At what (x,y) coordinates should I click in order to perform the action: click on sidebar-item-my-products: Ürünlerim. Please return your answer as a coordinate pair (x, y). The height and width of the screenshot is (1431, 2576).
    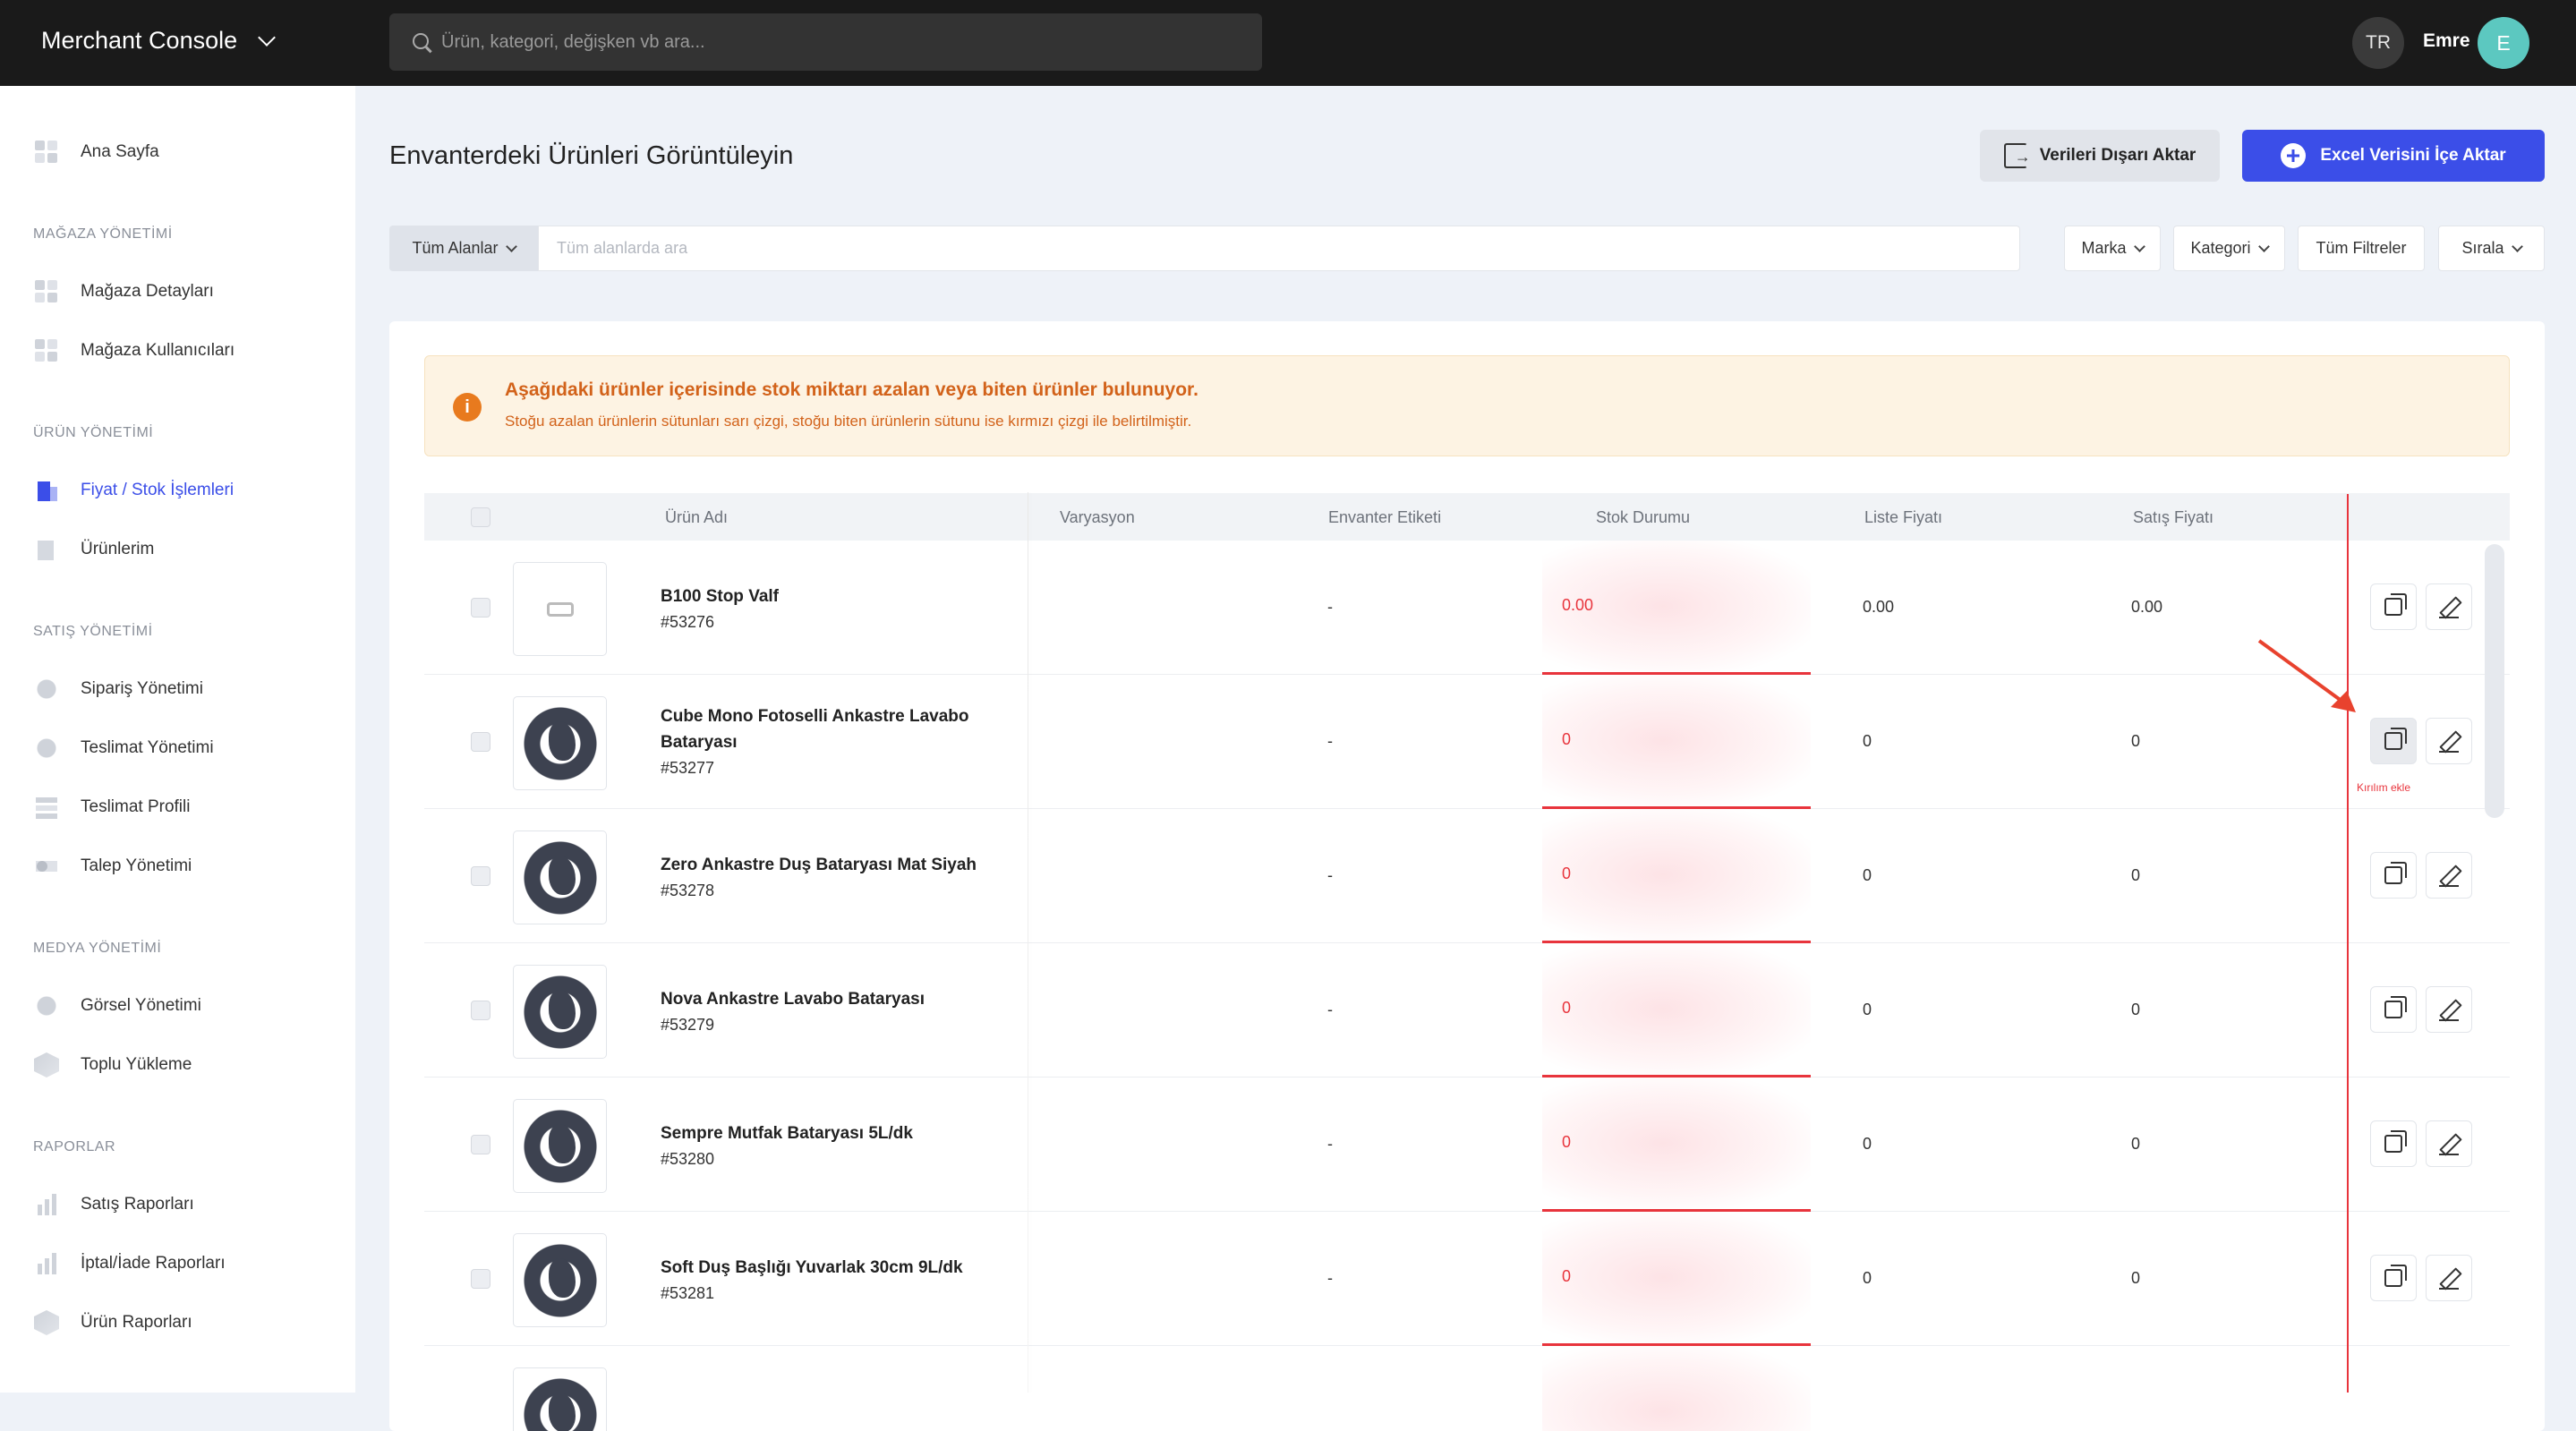
    Looking at the image, I should click on (94, 549).